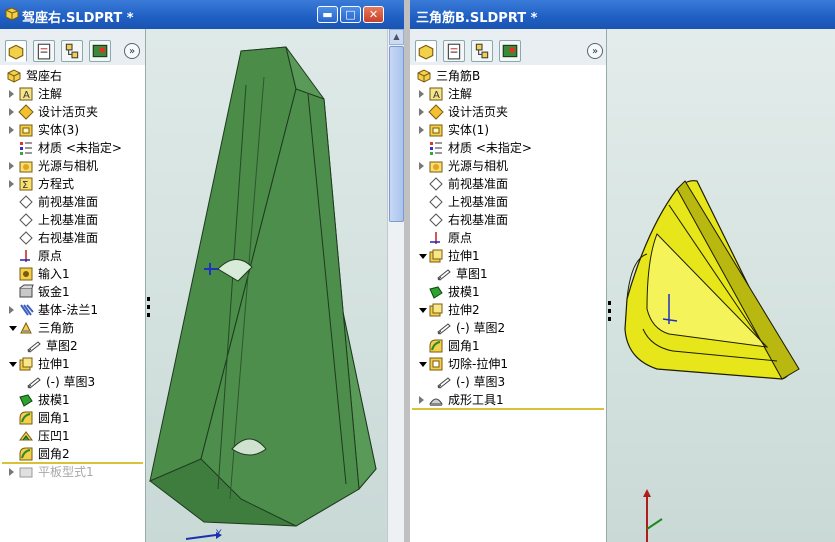 The height and width of the screenshot is (542, 835). What do you see at coordinates (468, 130) in the screenshot?
I see `tree-item-label: 实体(1)` at bounding box center [468, 130].